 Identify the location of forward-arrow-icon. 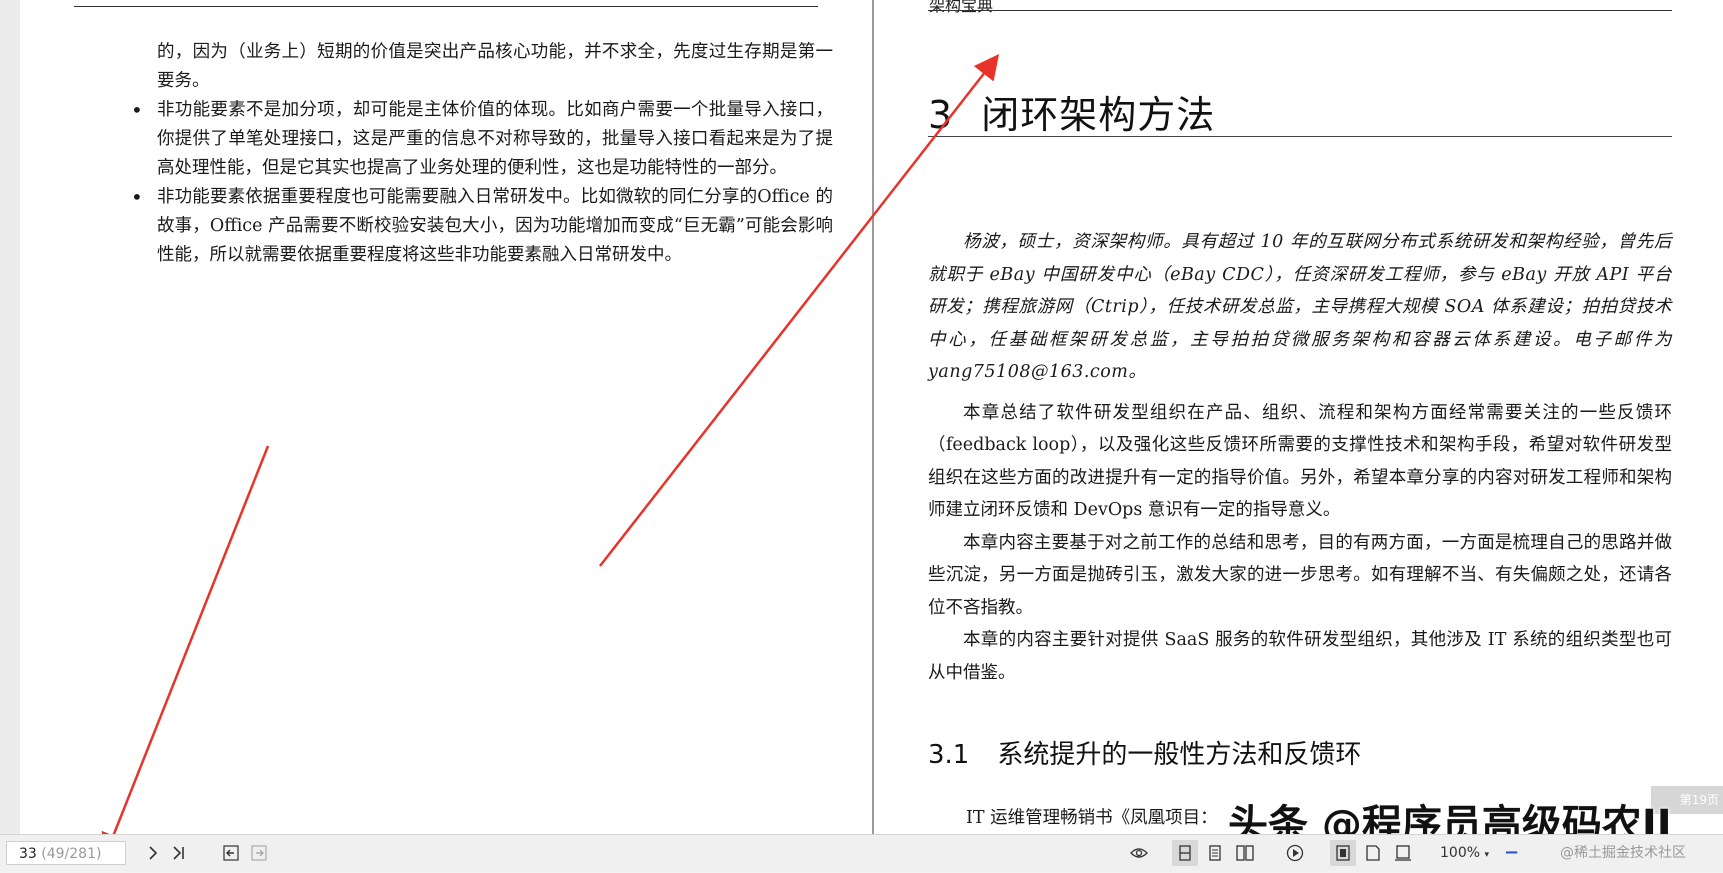
(259, 853).